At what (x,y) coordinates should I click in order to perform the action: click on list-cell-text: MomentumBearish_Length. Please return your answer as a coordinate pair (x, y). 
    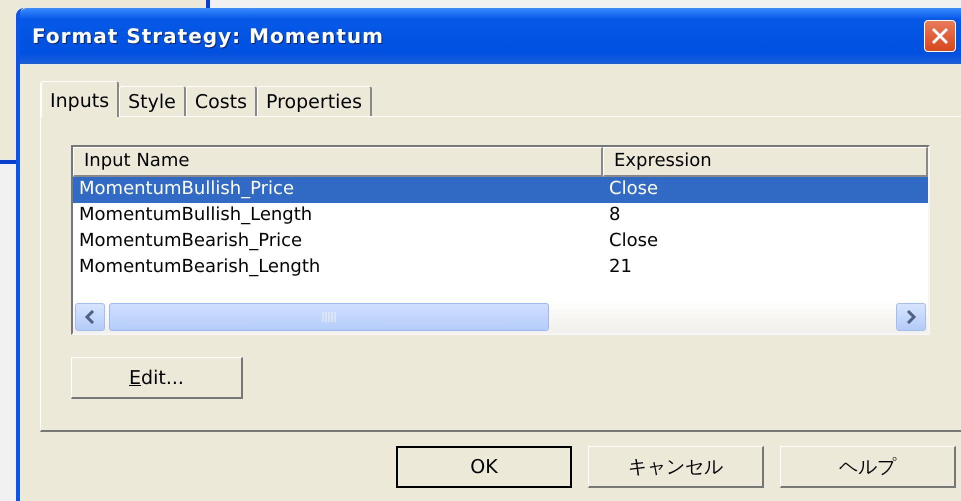
    Looking at the image, I should click on (200, 267).